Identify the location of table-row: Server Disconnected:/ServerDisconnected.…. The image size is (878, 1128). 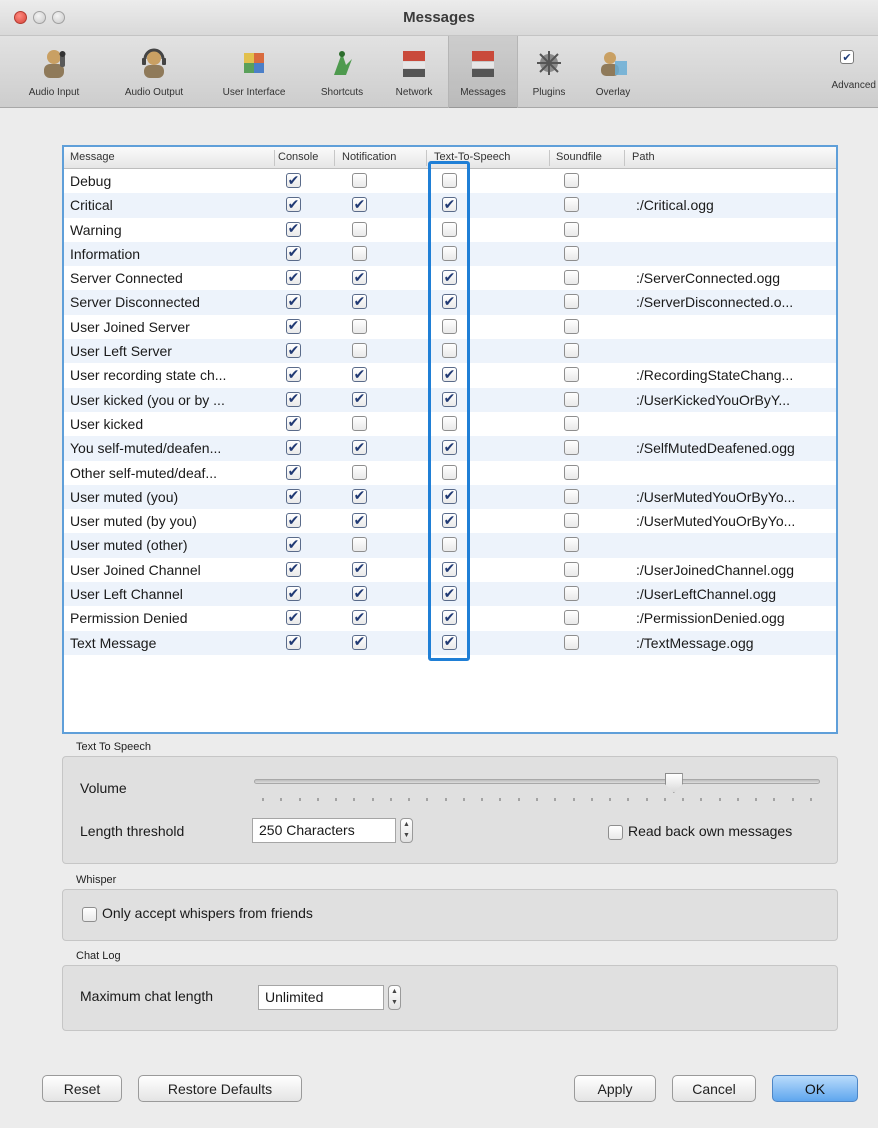
(450, 302).